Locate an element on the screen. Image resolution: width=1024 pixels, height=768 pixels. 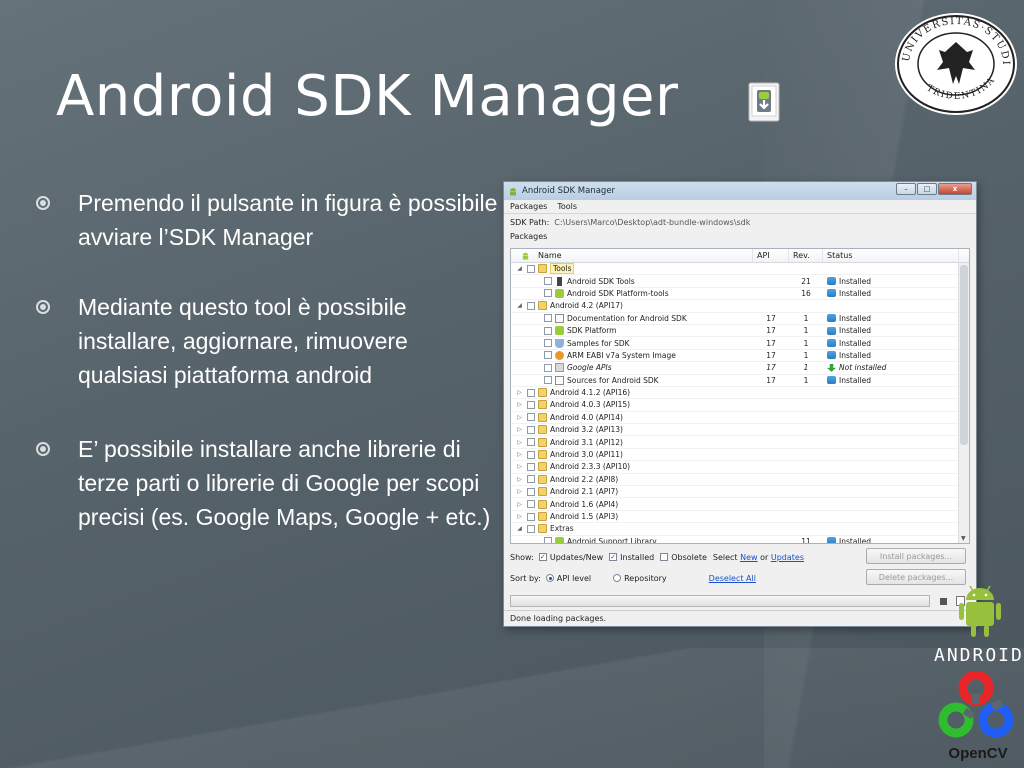
table-row: ▷ Android 2.3.3 (API10) is located at coordinates (735, 467).